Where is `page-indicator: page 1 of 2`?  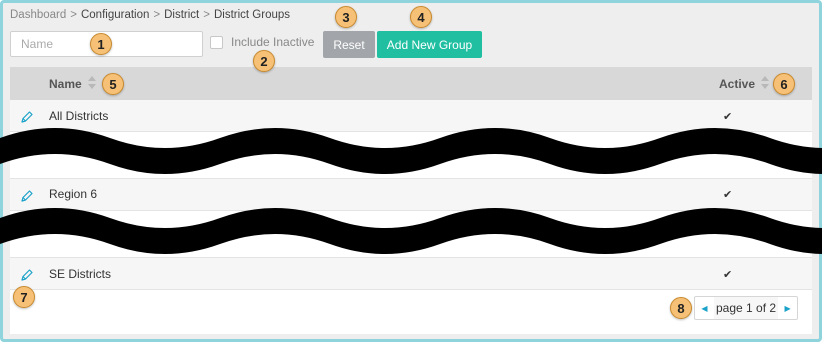 page-indicator: page 1 of 2 is located at coordinates (746, 308).